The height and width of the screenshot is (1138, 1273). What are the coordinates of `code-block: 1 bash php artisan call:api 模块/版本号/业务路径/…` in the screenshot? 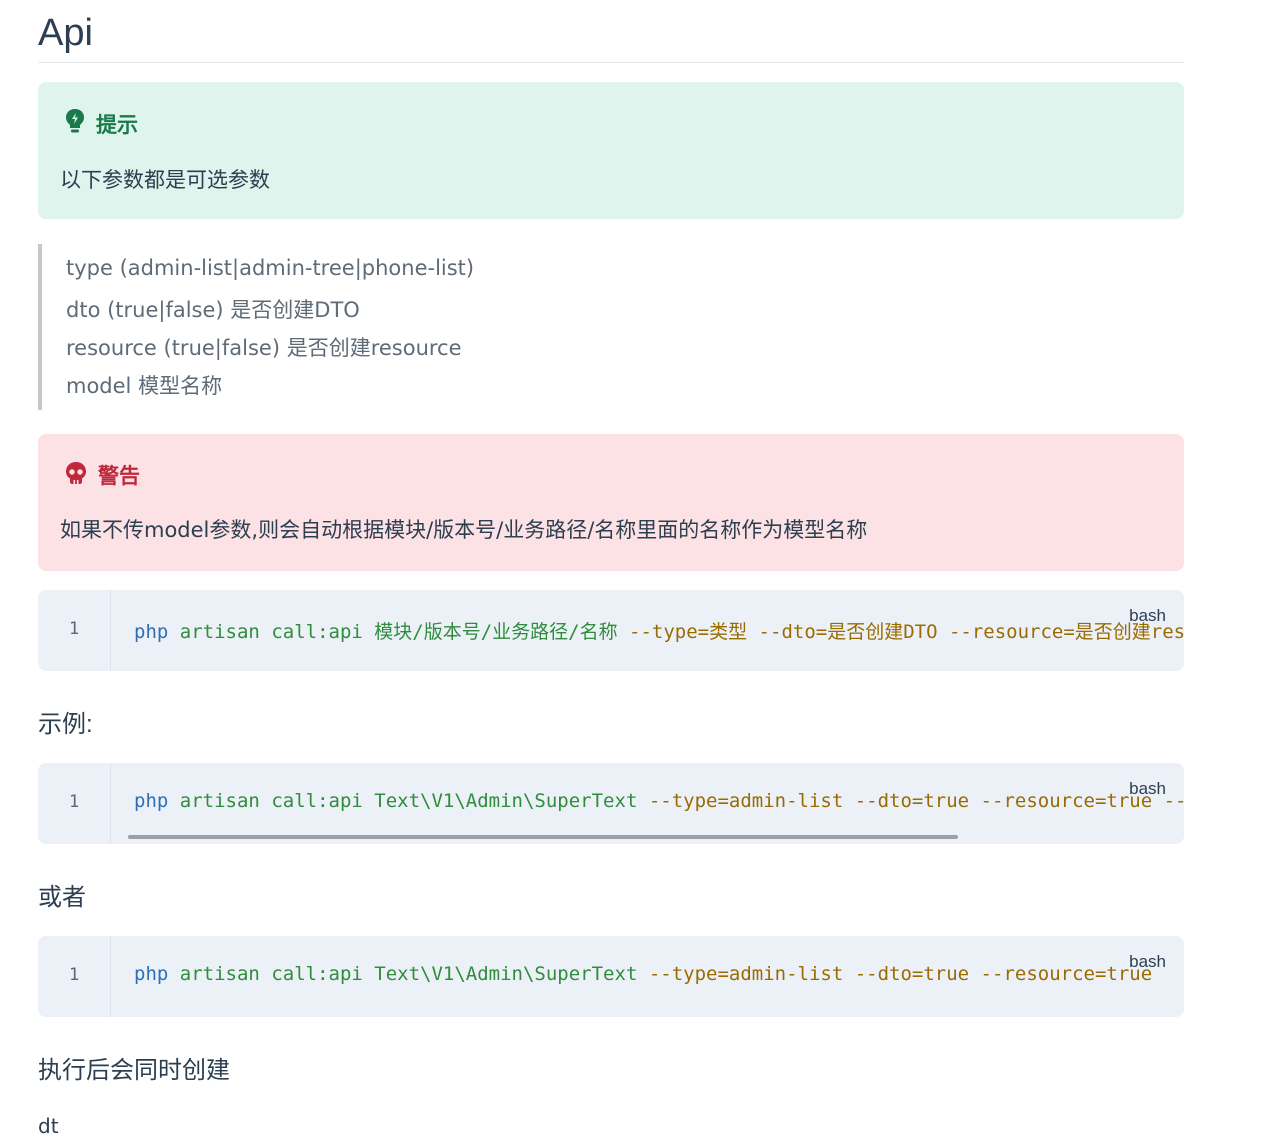 It's located at (611, 630).